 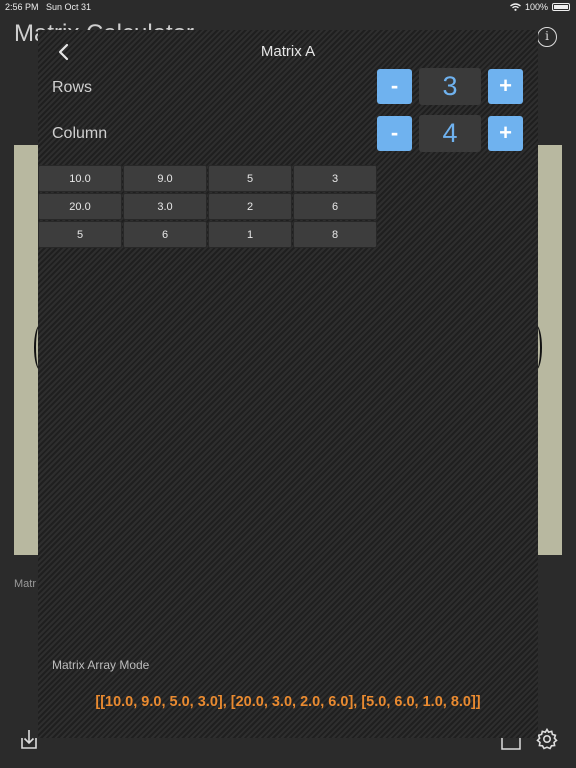 What do you see at coordinates (561, 7) in the screenshot?
I see `battery-icon` at bounding box center [561, 7].